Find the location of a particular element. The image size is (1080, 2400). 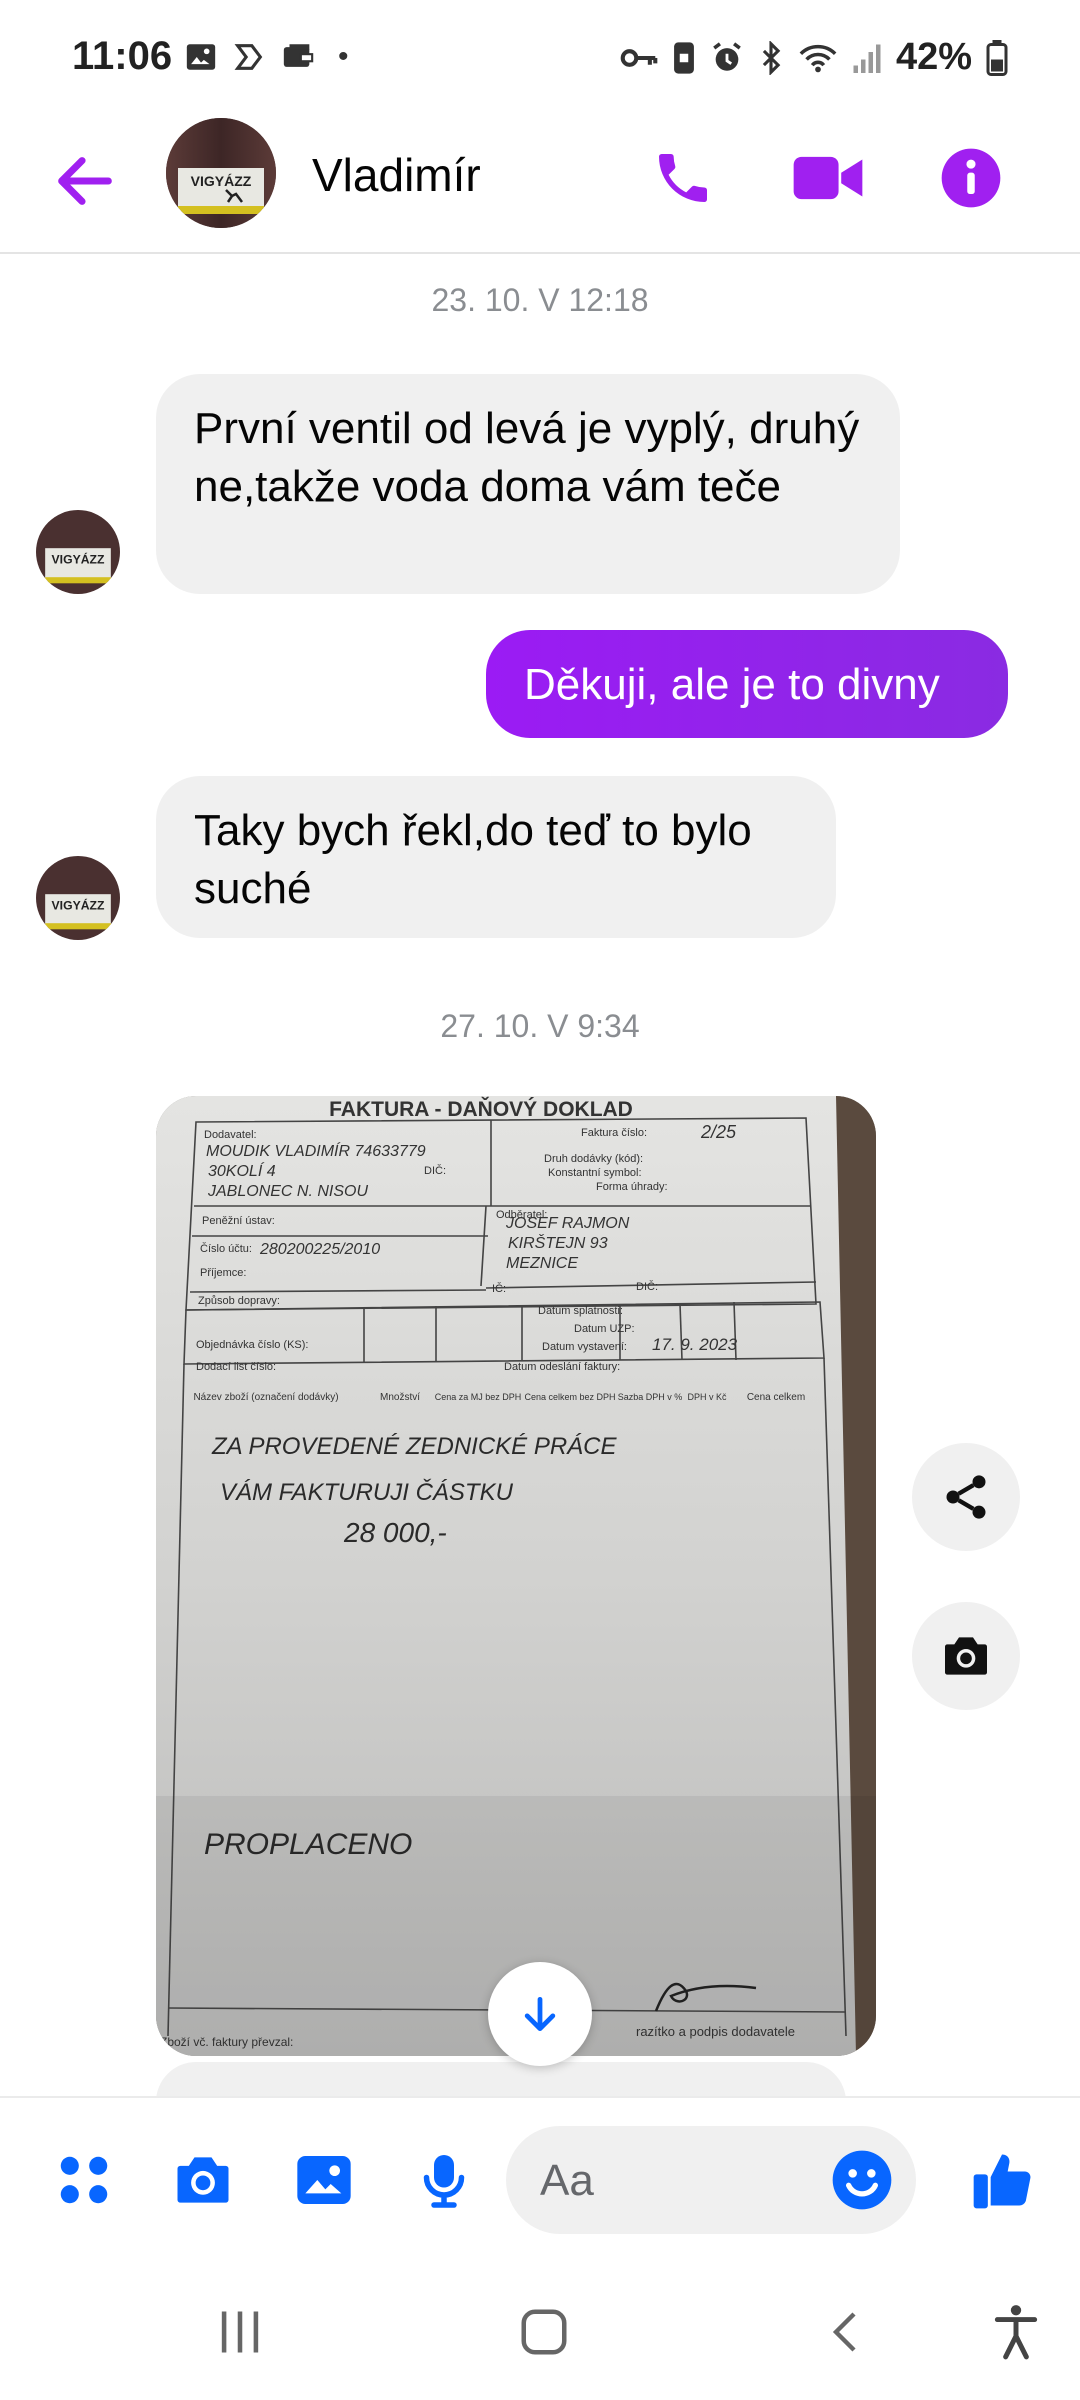

dodavatel-label: Dodavatel: is located at coordinates (230, 1135).